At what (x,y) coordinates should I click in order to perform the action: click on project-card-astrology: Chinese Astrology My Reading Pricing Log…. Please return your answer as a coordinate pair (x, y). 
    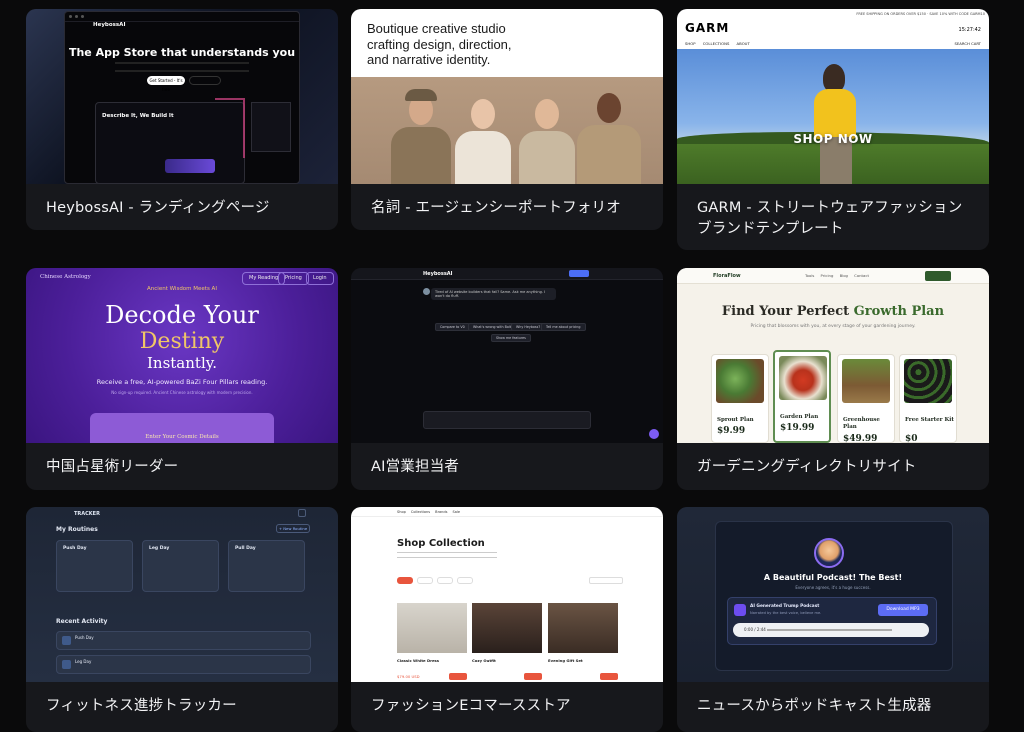
    Looking at the image, I should click on (182, 379).